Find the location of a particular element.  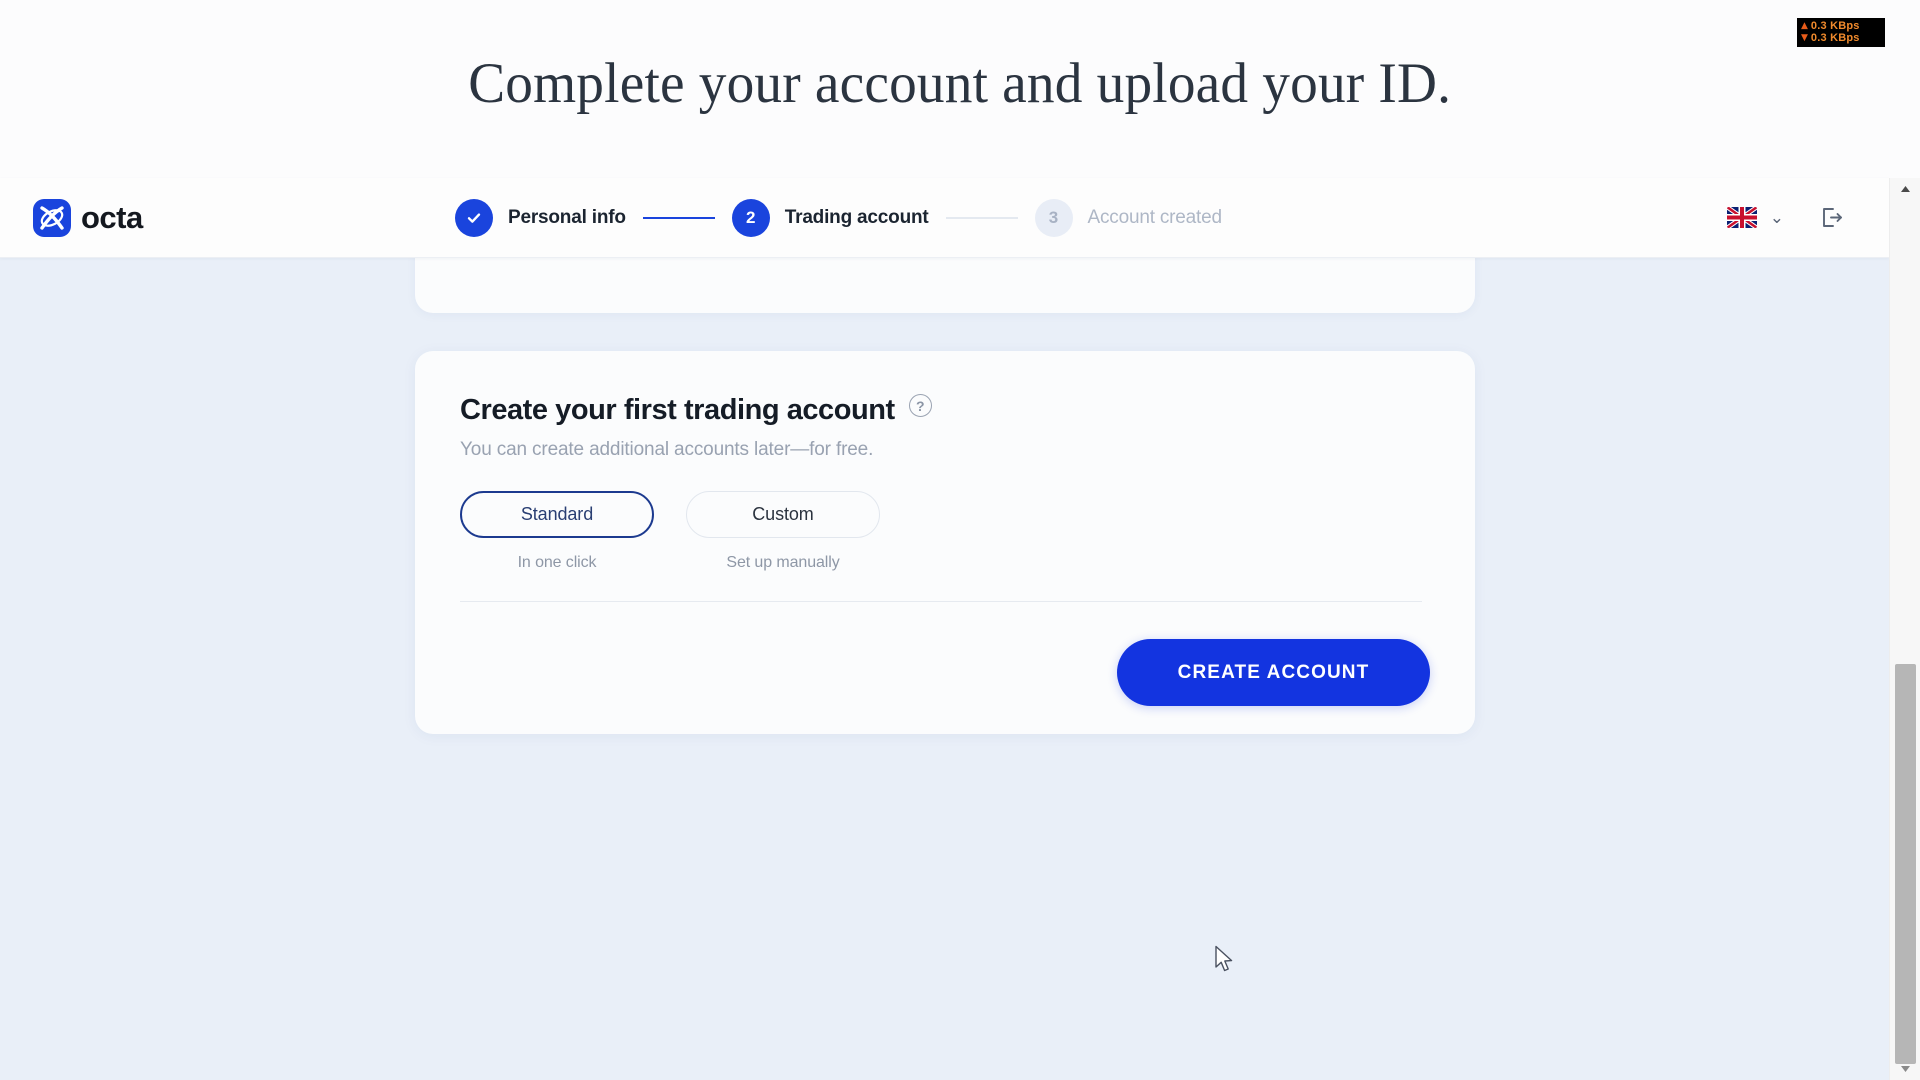

scroll-up-icon is located at coordinates (1905, 189).